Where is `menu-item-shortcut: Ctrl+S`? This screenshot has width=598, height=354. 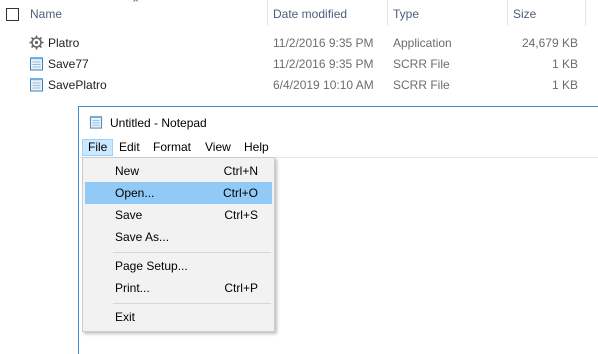
menu-item-shortcut: Ctrl+S is located at coordinates (241, 215).